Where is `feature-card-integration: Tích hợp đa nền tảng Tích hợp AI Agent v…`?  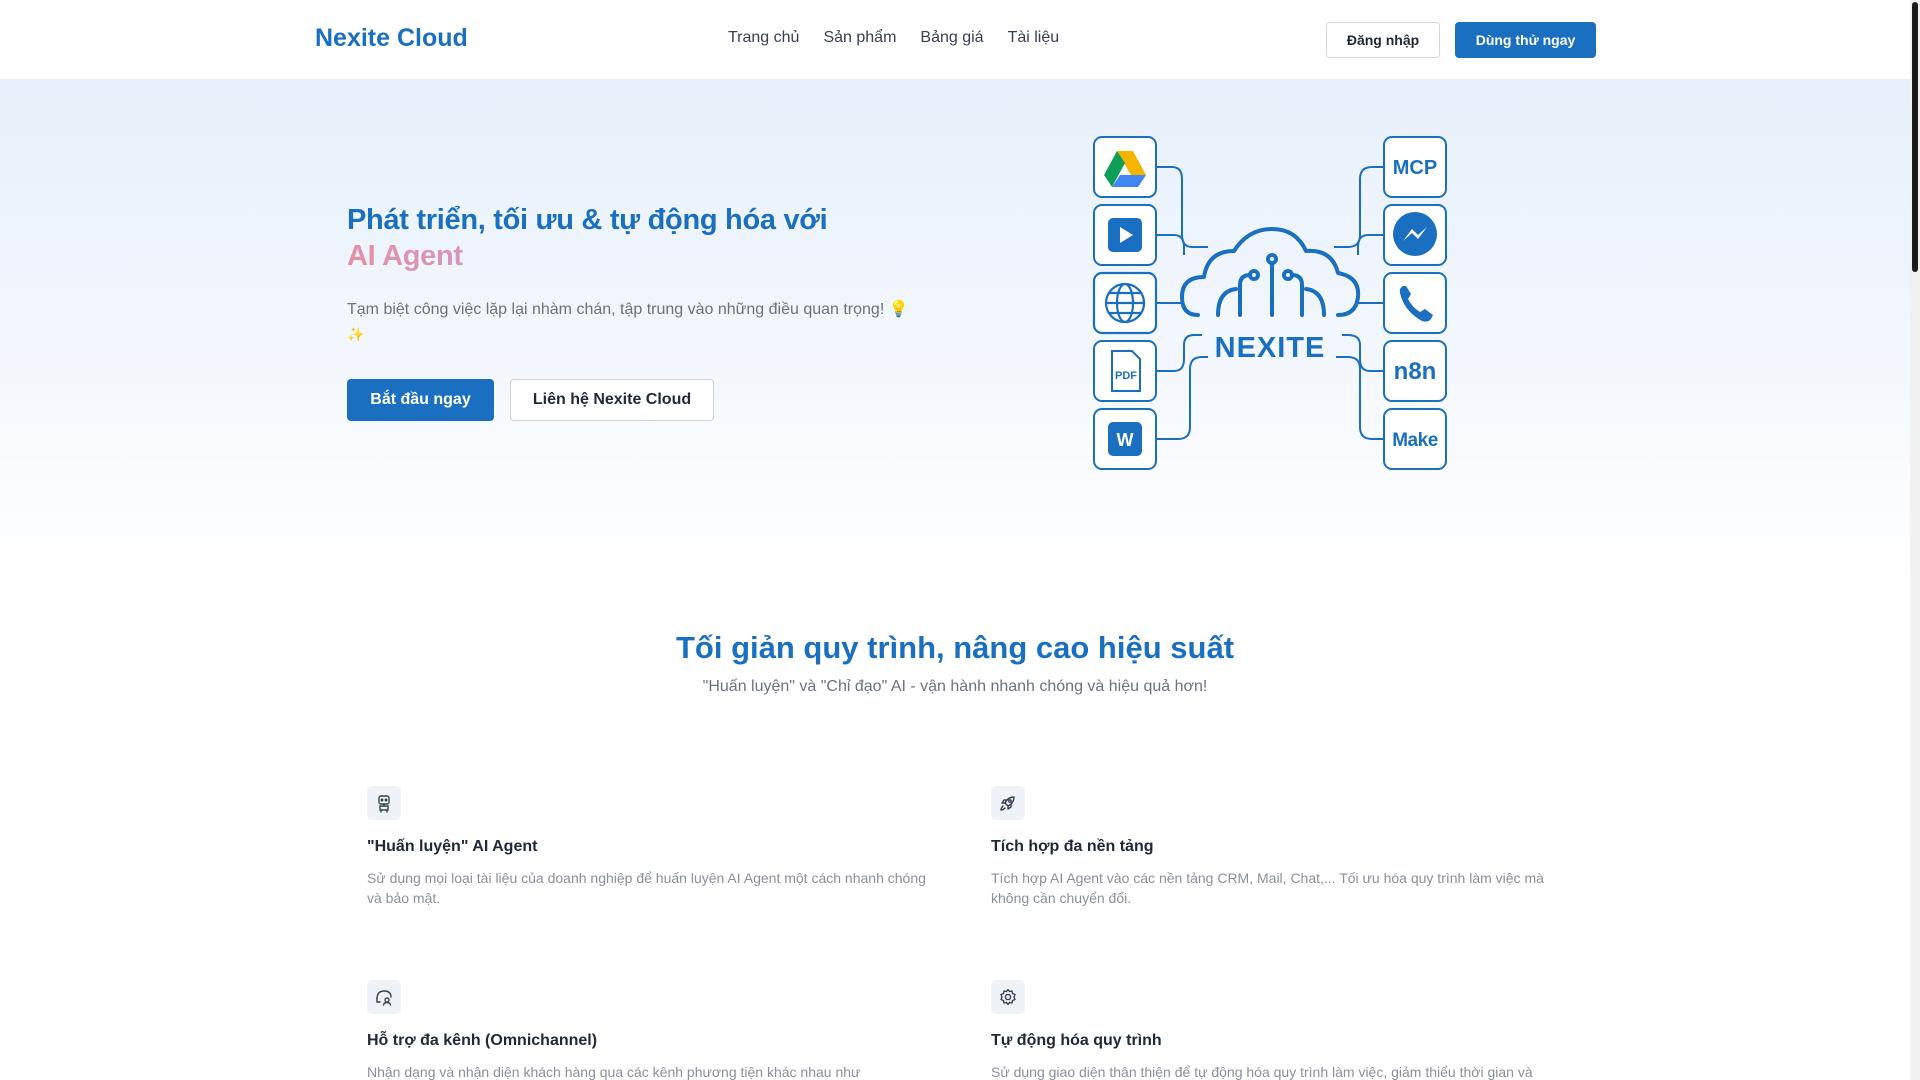 feature-card-integration: Tích hợp đa nền tảng Tích hợp AI Agent v… is located at coordinates (1271, 847).